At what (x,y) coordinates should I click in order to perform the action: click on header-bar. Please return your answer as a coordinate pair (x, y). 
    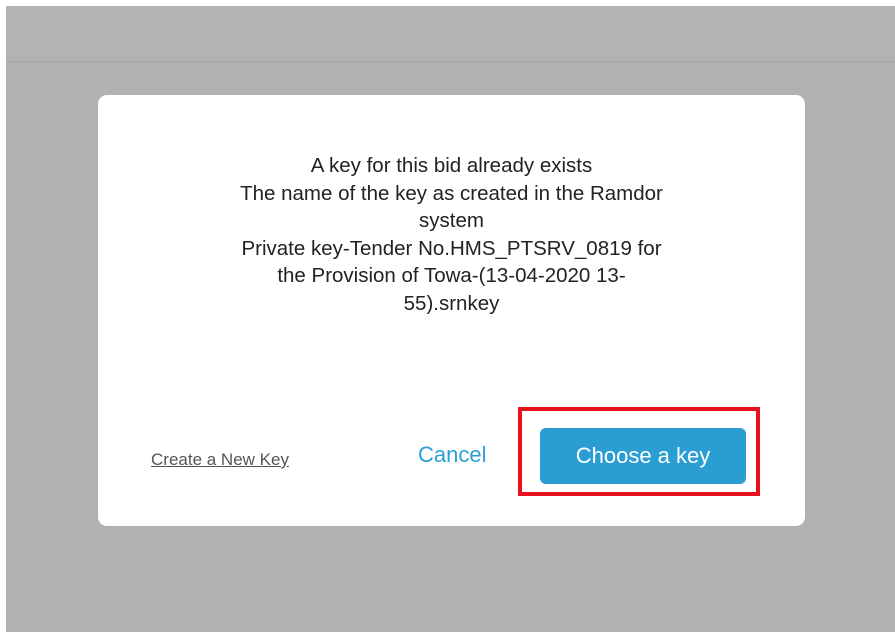
    Looking at the image, I should click on (450, 34).